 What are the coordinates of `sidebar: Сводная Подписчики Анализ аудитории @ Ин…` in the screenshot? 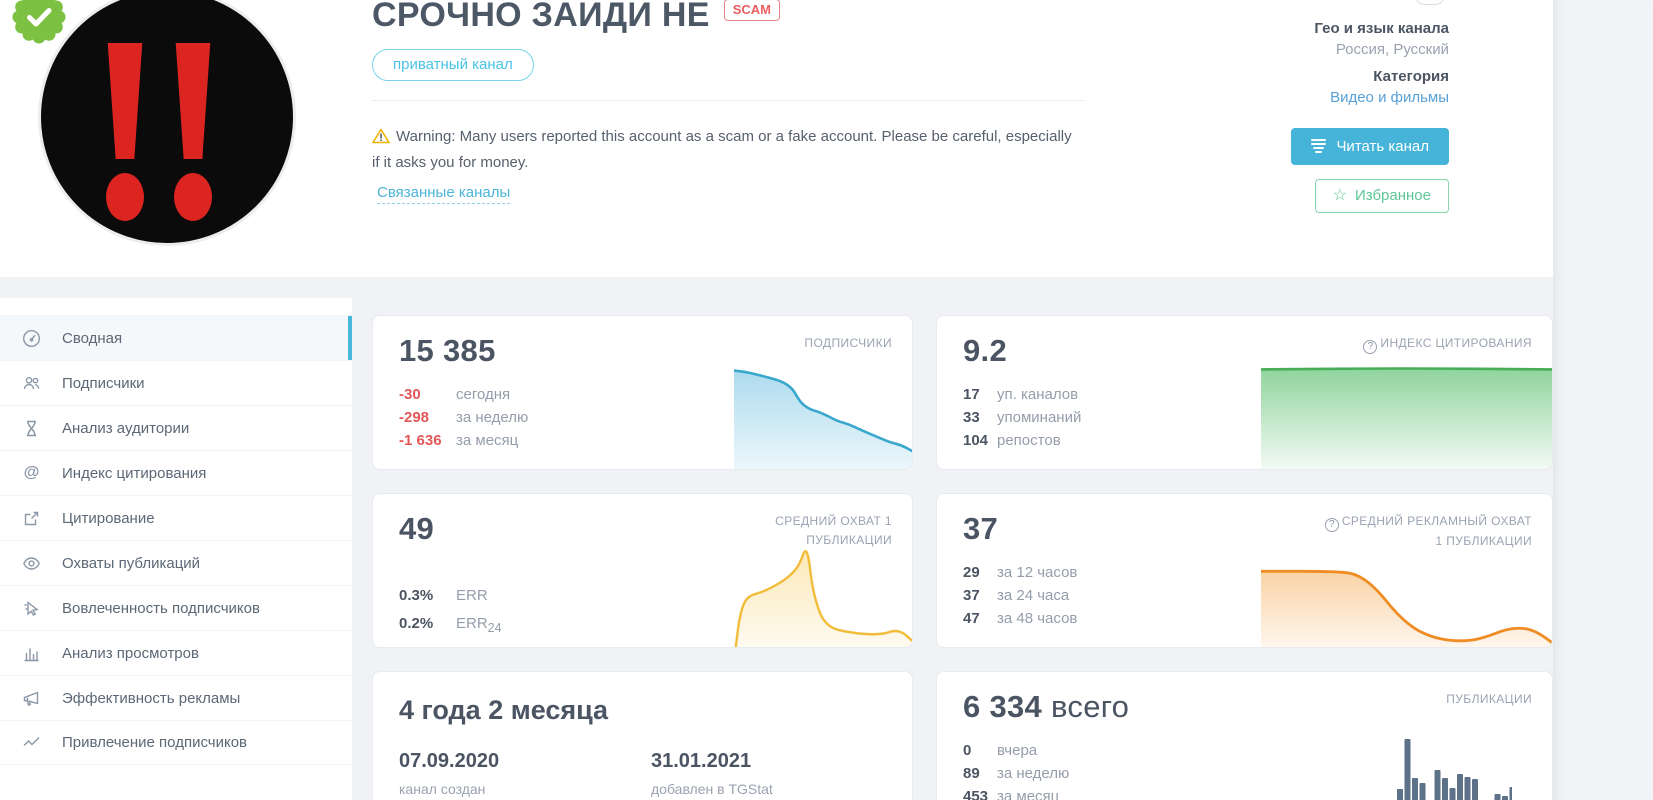 It's located at (176, 549).